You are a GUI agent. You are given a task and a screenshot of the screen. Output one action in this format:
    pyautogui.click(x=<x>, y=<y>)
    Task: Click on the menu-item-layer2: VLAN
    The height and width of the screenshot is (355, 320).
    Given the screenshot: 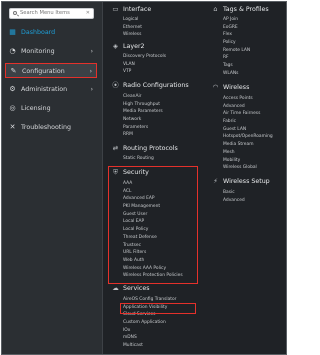 What is the action you would take?
    pyautogui.click(x=144, y=65)
    